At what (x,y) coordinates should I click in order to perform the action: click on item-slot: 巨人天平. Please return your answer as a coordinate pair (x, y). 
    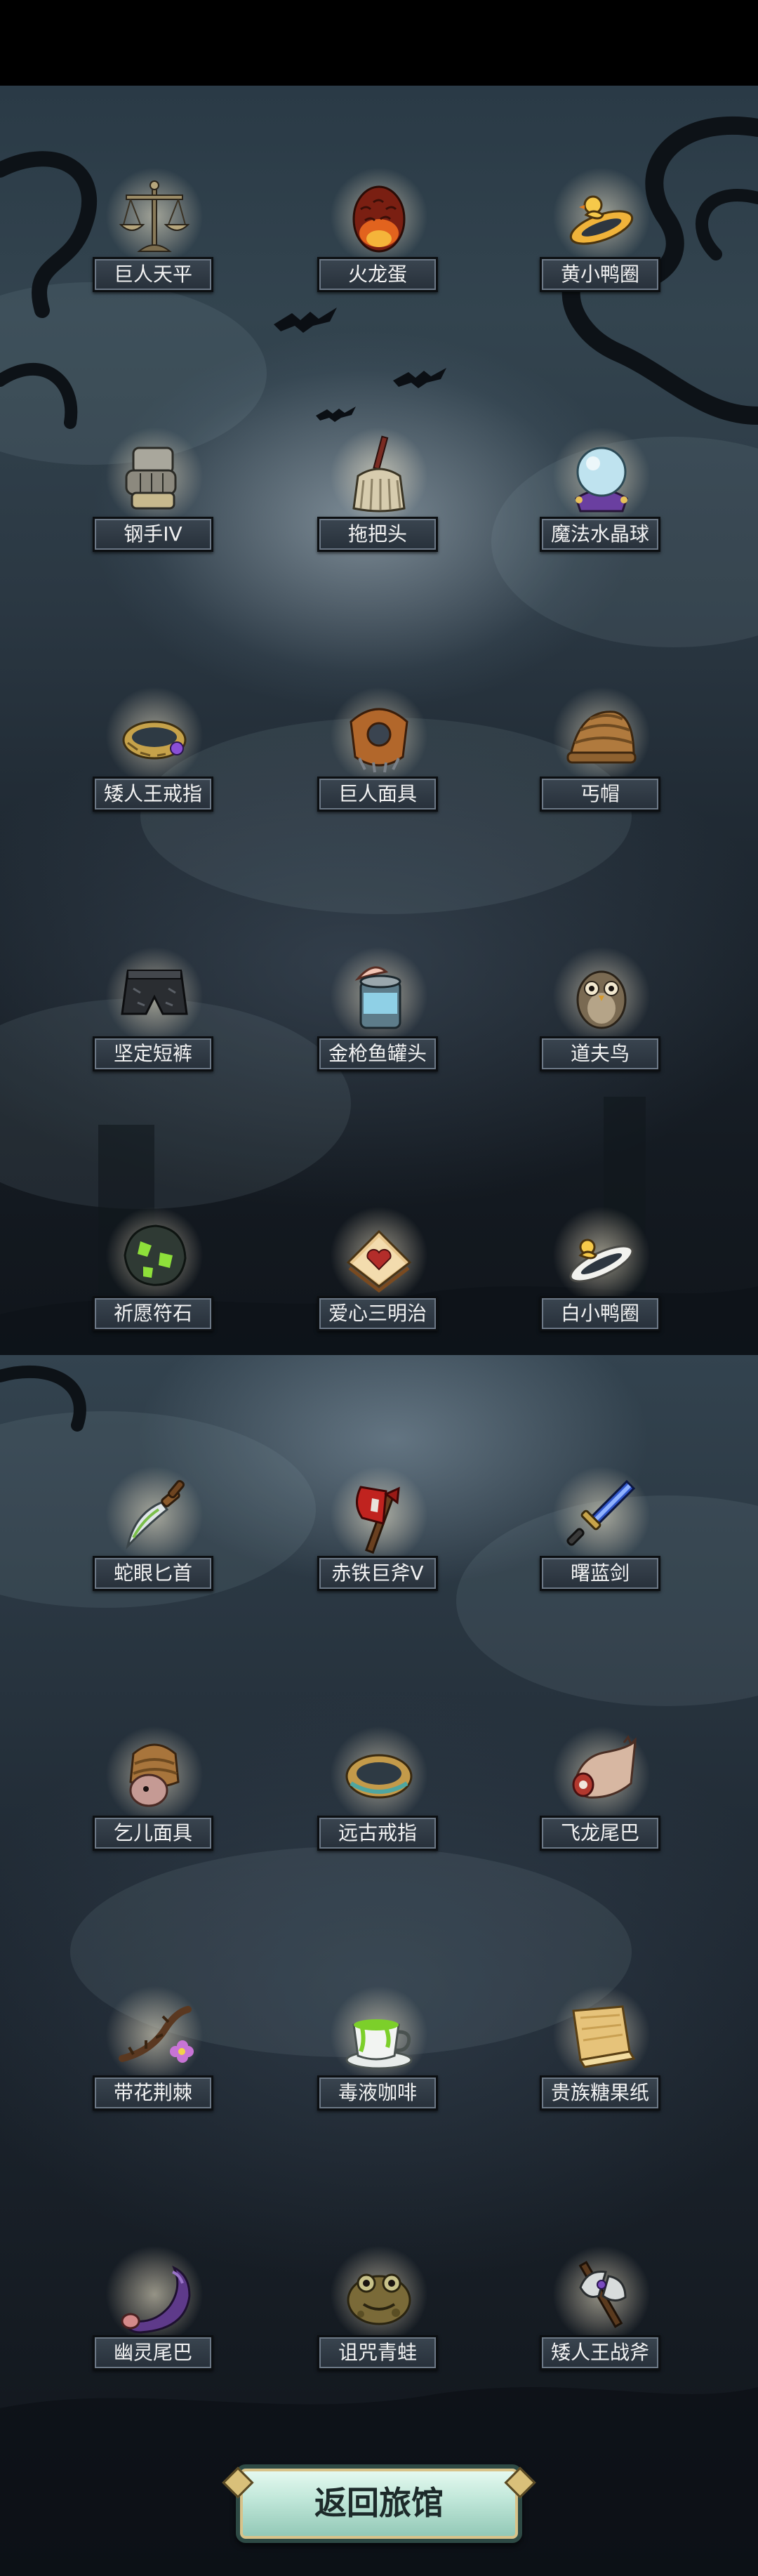
    Looking at the image, I should click on (155, 238).